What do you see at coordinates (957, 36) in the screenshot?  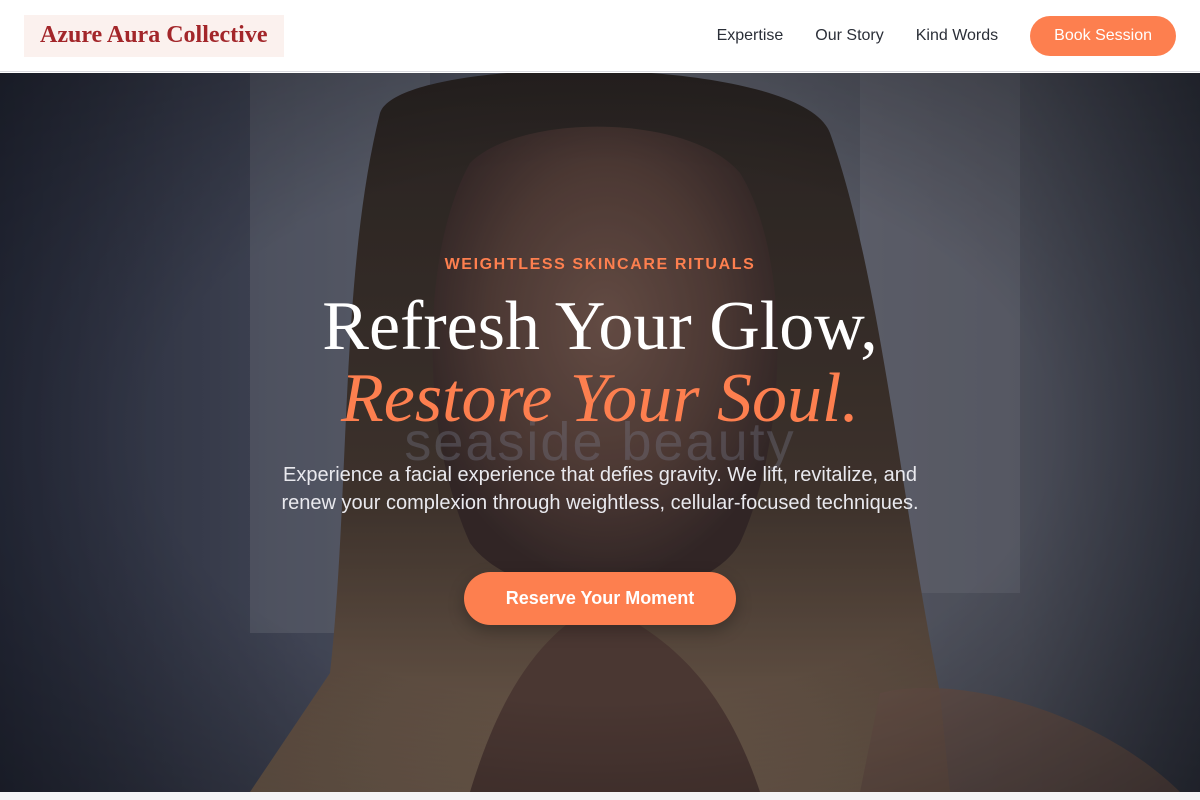 I see `nav-link-kind-words: Kind Words` at bounding box center [957, 36].